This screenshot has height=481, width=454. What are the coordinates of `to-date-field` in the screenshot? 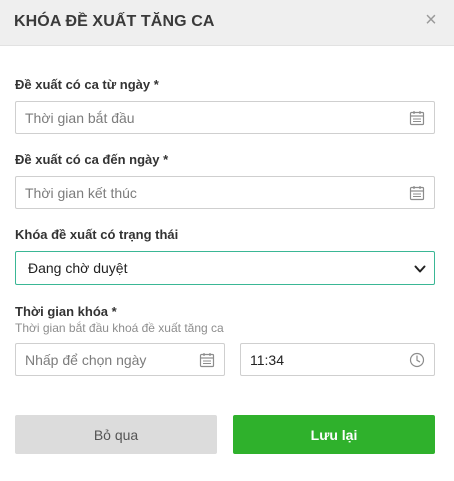 It's located at (225, 192).